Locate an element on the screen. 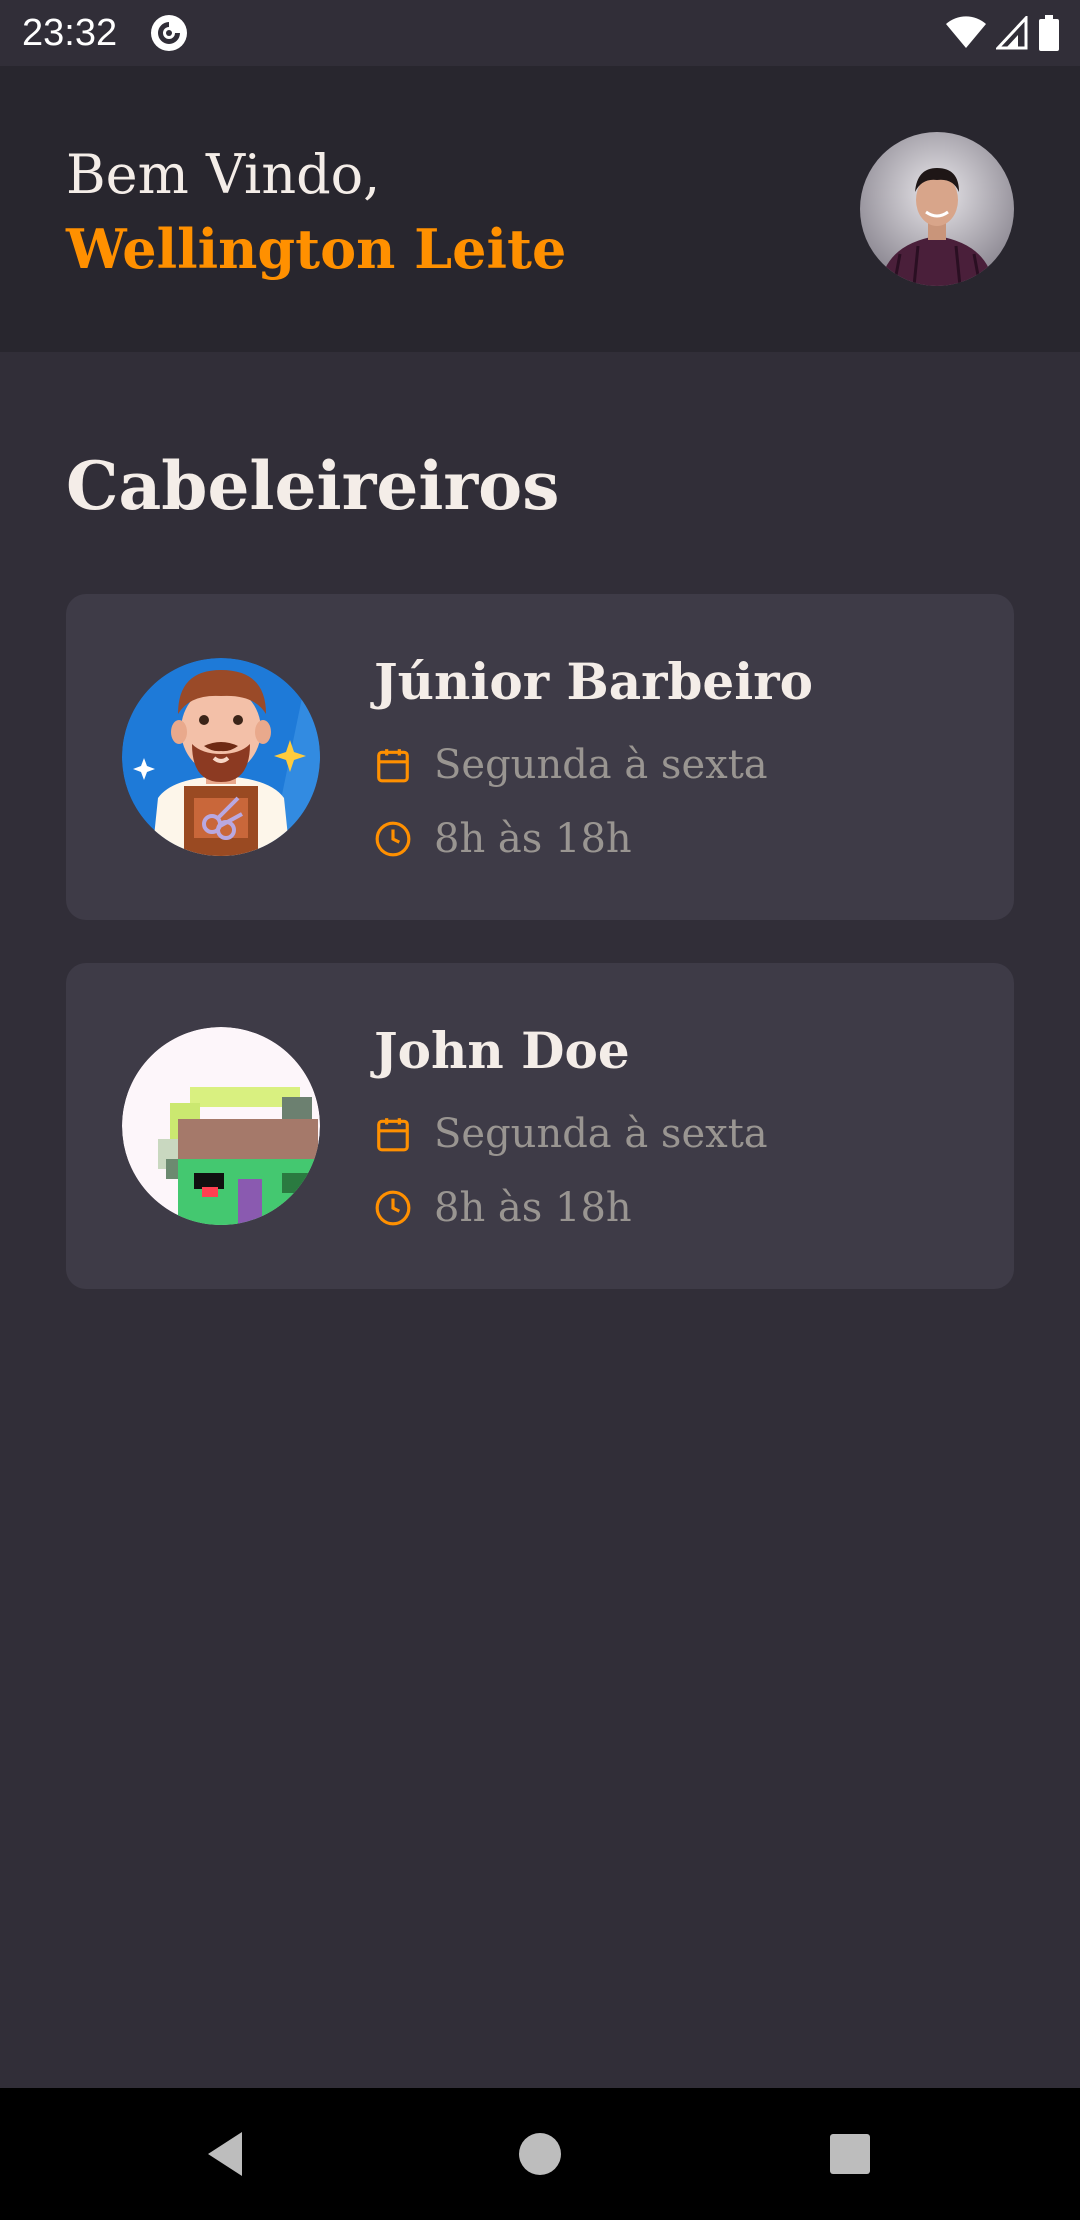 Image resolution: width=1080 pixels, height=2220 pixels. recents-icon is located at coordinates (850, 2154).